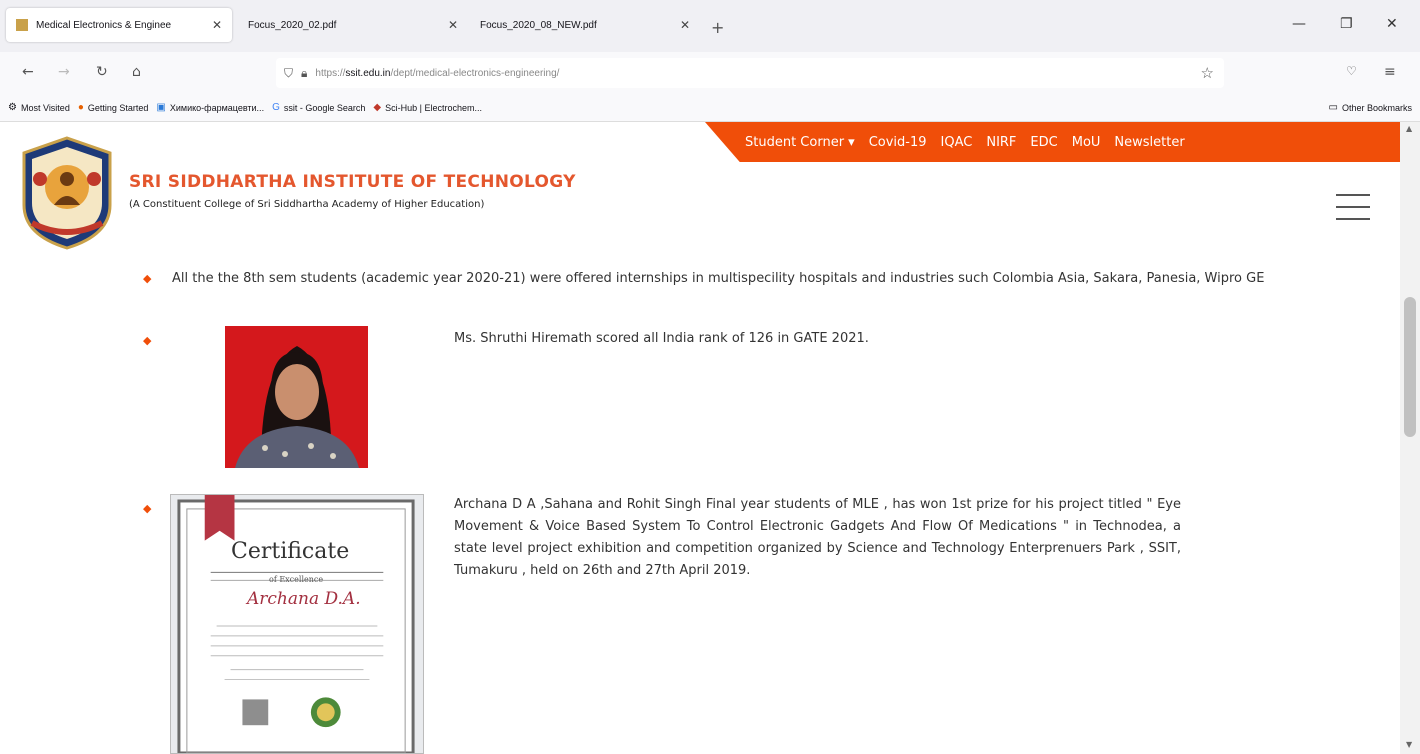 This screenshot has height=754, width=1420. What do you see at coordinates (368, 73) in the screenshot?
I see `url-host: ssit.edu.in` at bounding box center [368, 73].